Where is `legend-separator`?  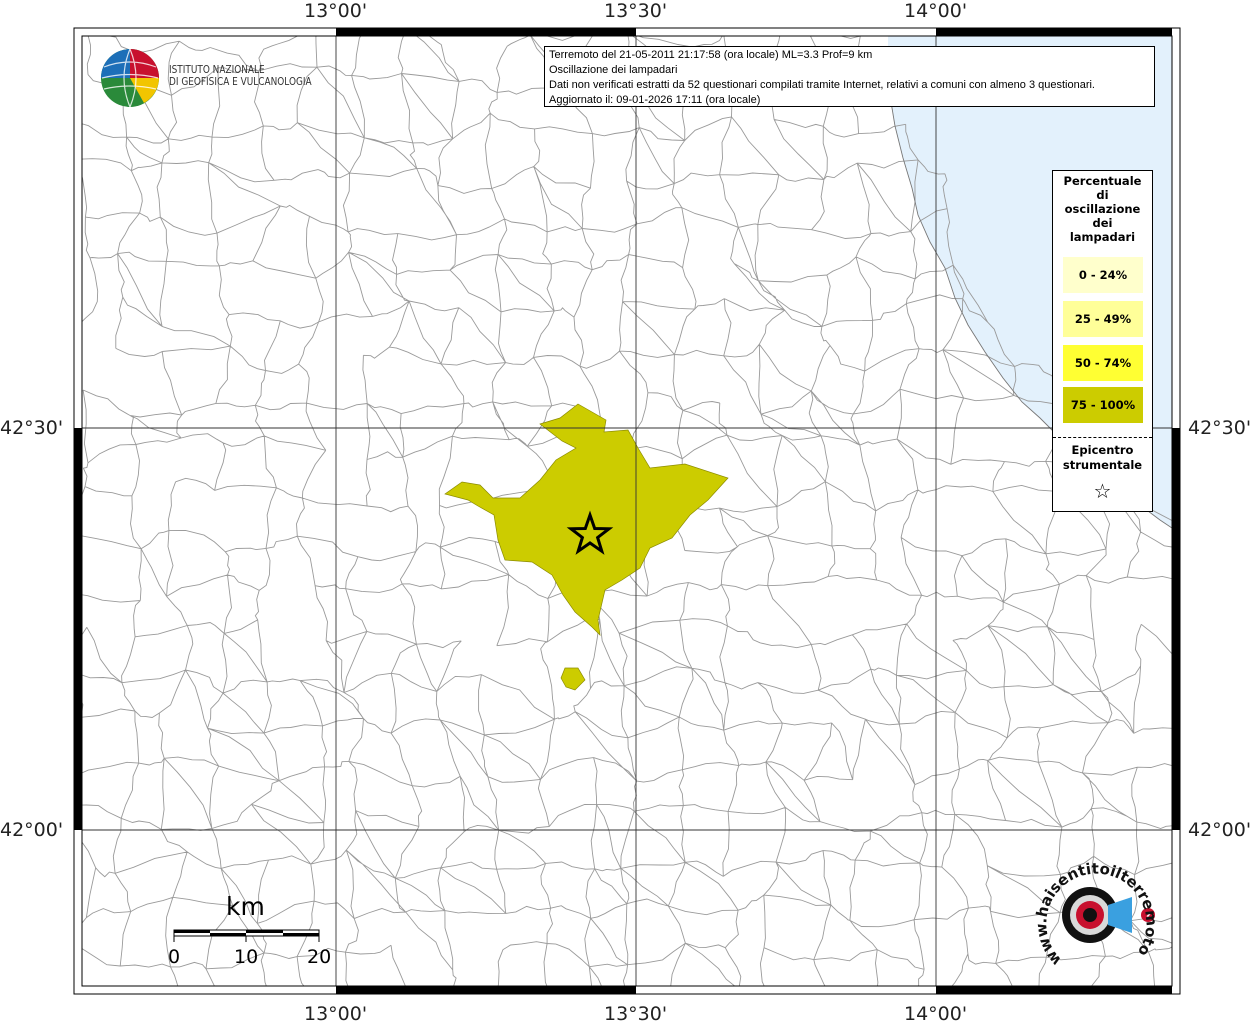 legend-separator is located at coordinates (1102, 437).